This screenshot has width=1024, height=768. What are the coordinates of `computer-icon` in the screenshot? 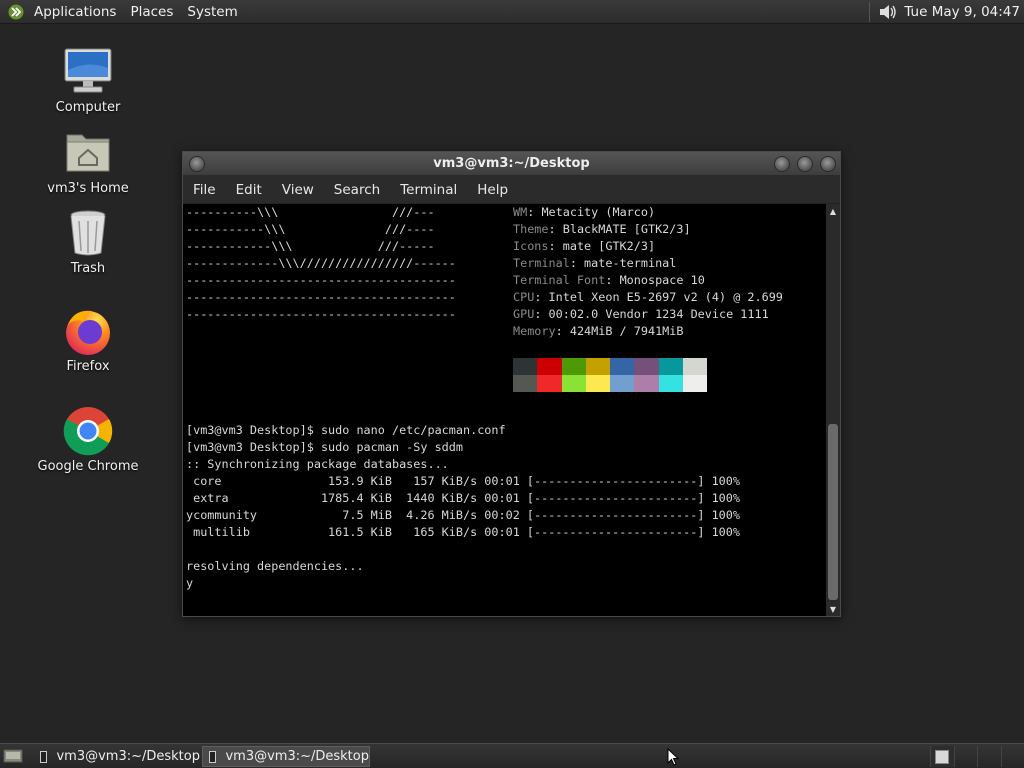 It's located at (88, 70).